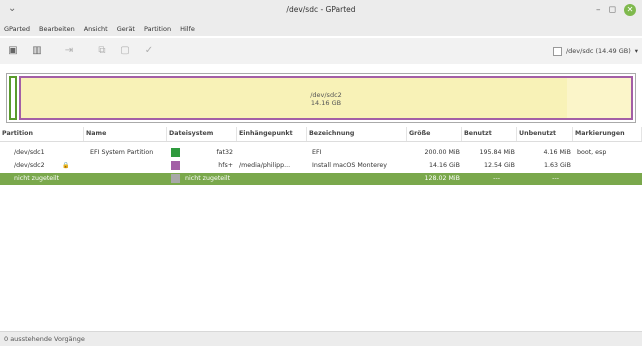 The height and width of the screenshot is (347, 642). What do you see at coordinates (29, 152) in the screenshot?
I see `cell-partition: /dev/sdc1` at bounding box center [29, 152].